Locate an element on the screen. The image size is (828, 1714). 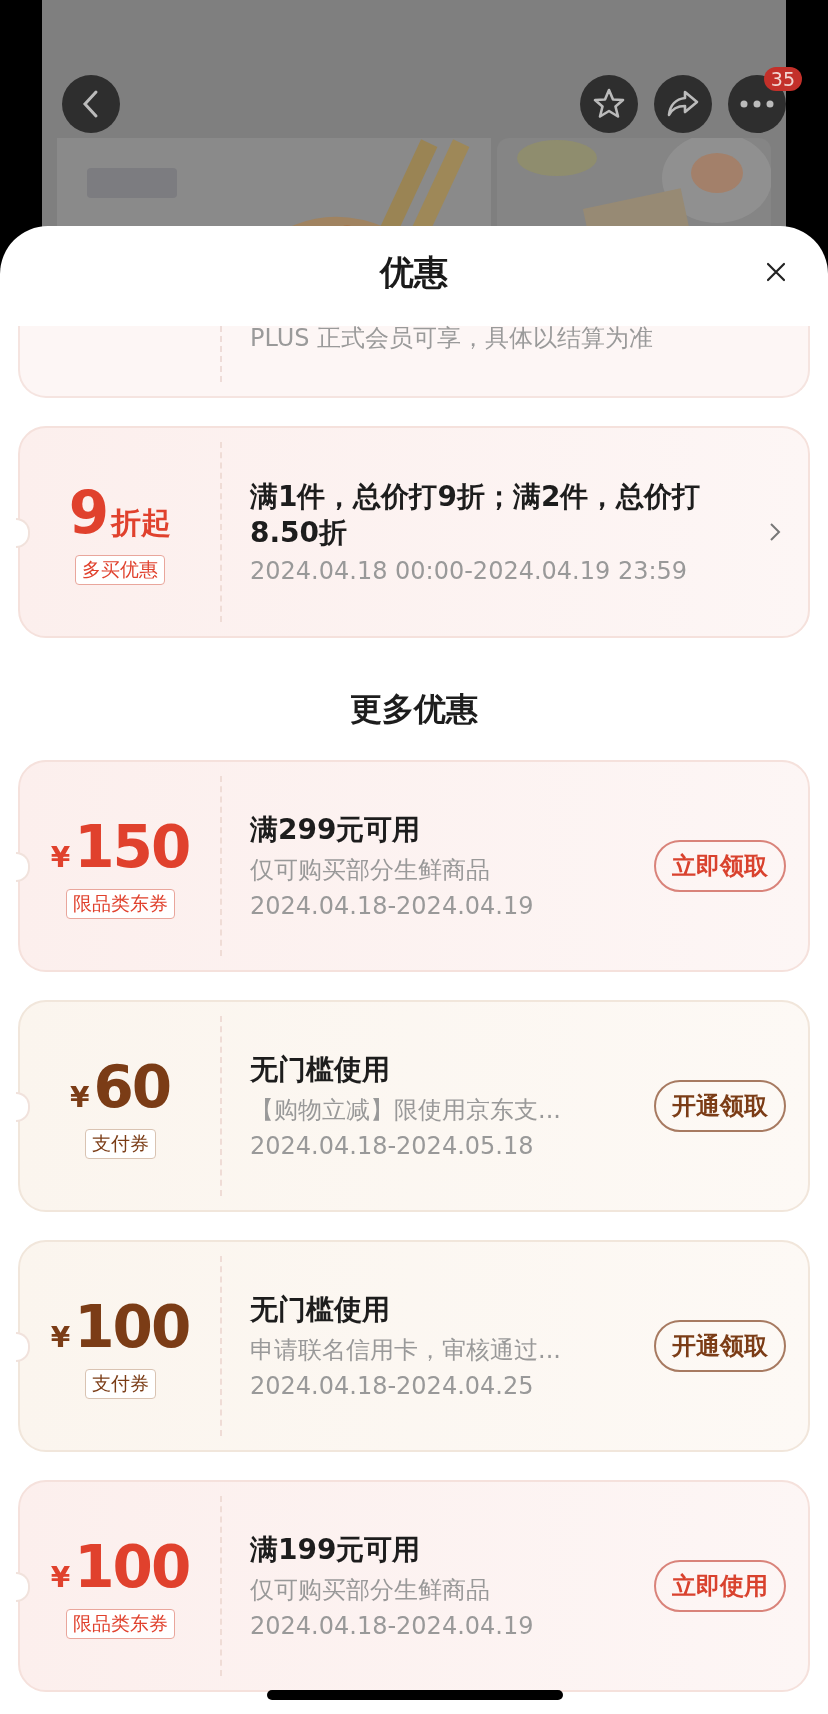
notification-badge: 35 is located at coordinates (782, 79).